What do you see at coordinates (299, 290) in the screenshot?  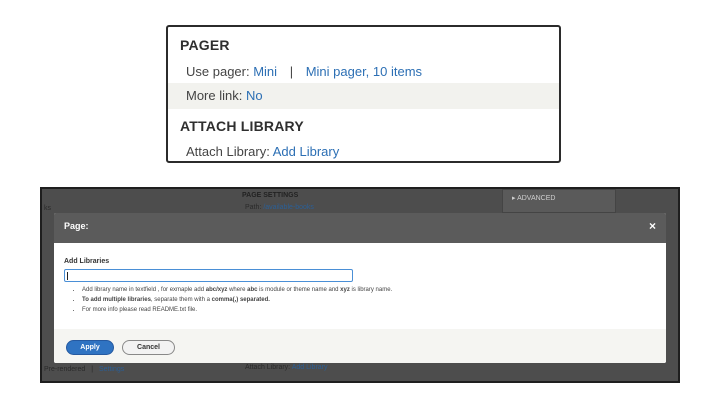 I see `help-text: is module or theme name and` at bounding box center [299, 290].